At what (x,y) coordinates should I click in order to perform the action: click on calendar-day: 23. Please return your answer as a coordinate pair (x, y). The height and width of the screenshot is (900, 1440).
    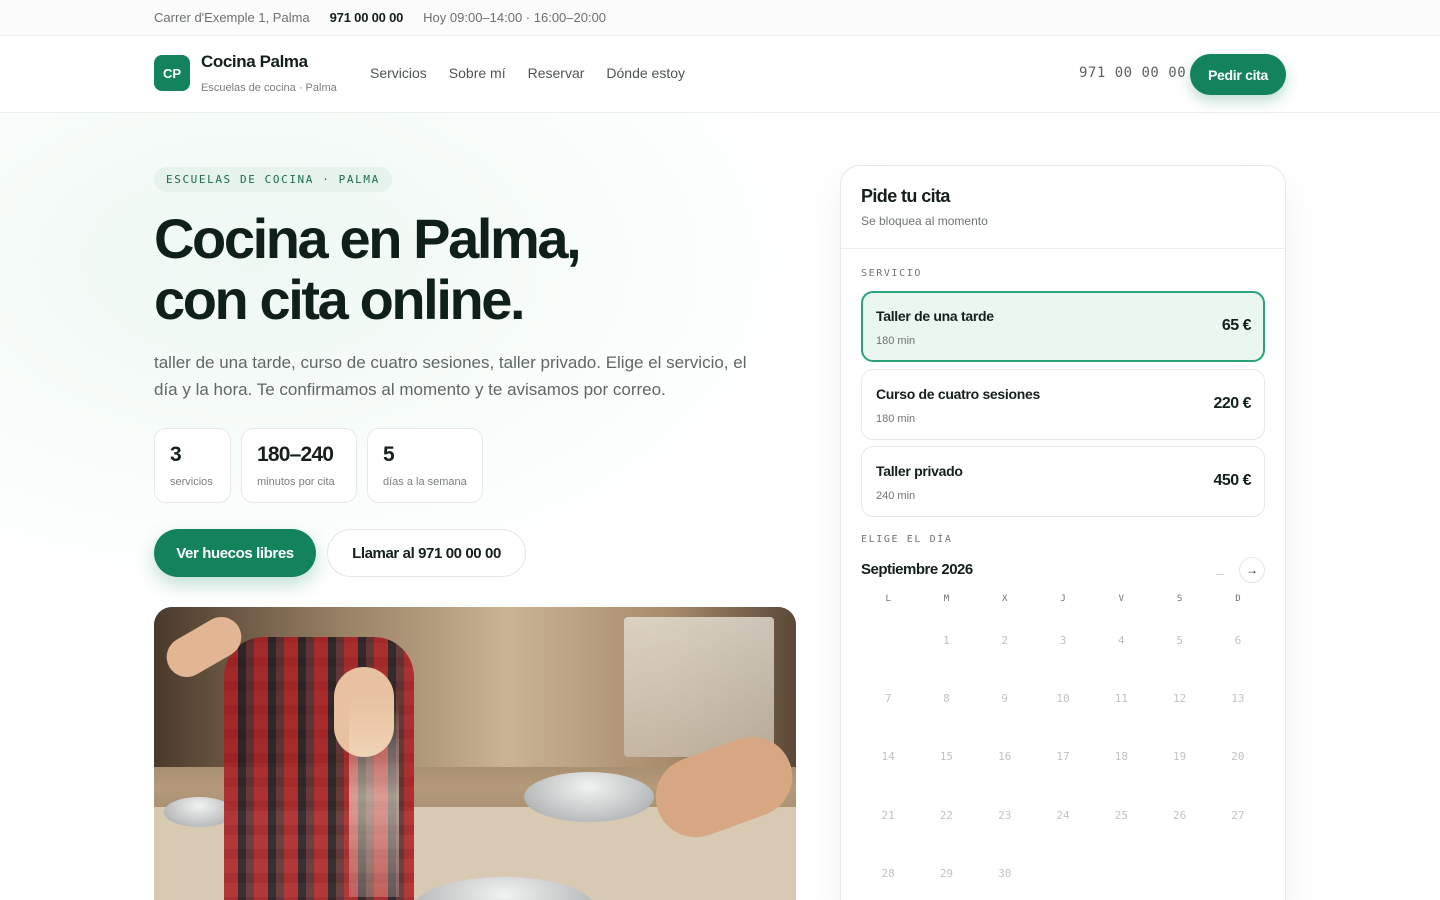
    Looking at the image, I should click on (1005, 815).